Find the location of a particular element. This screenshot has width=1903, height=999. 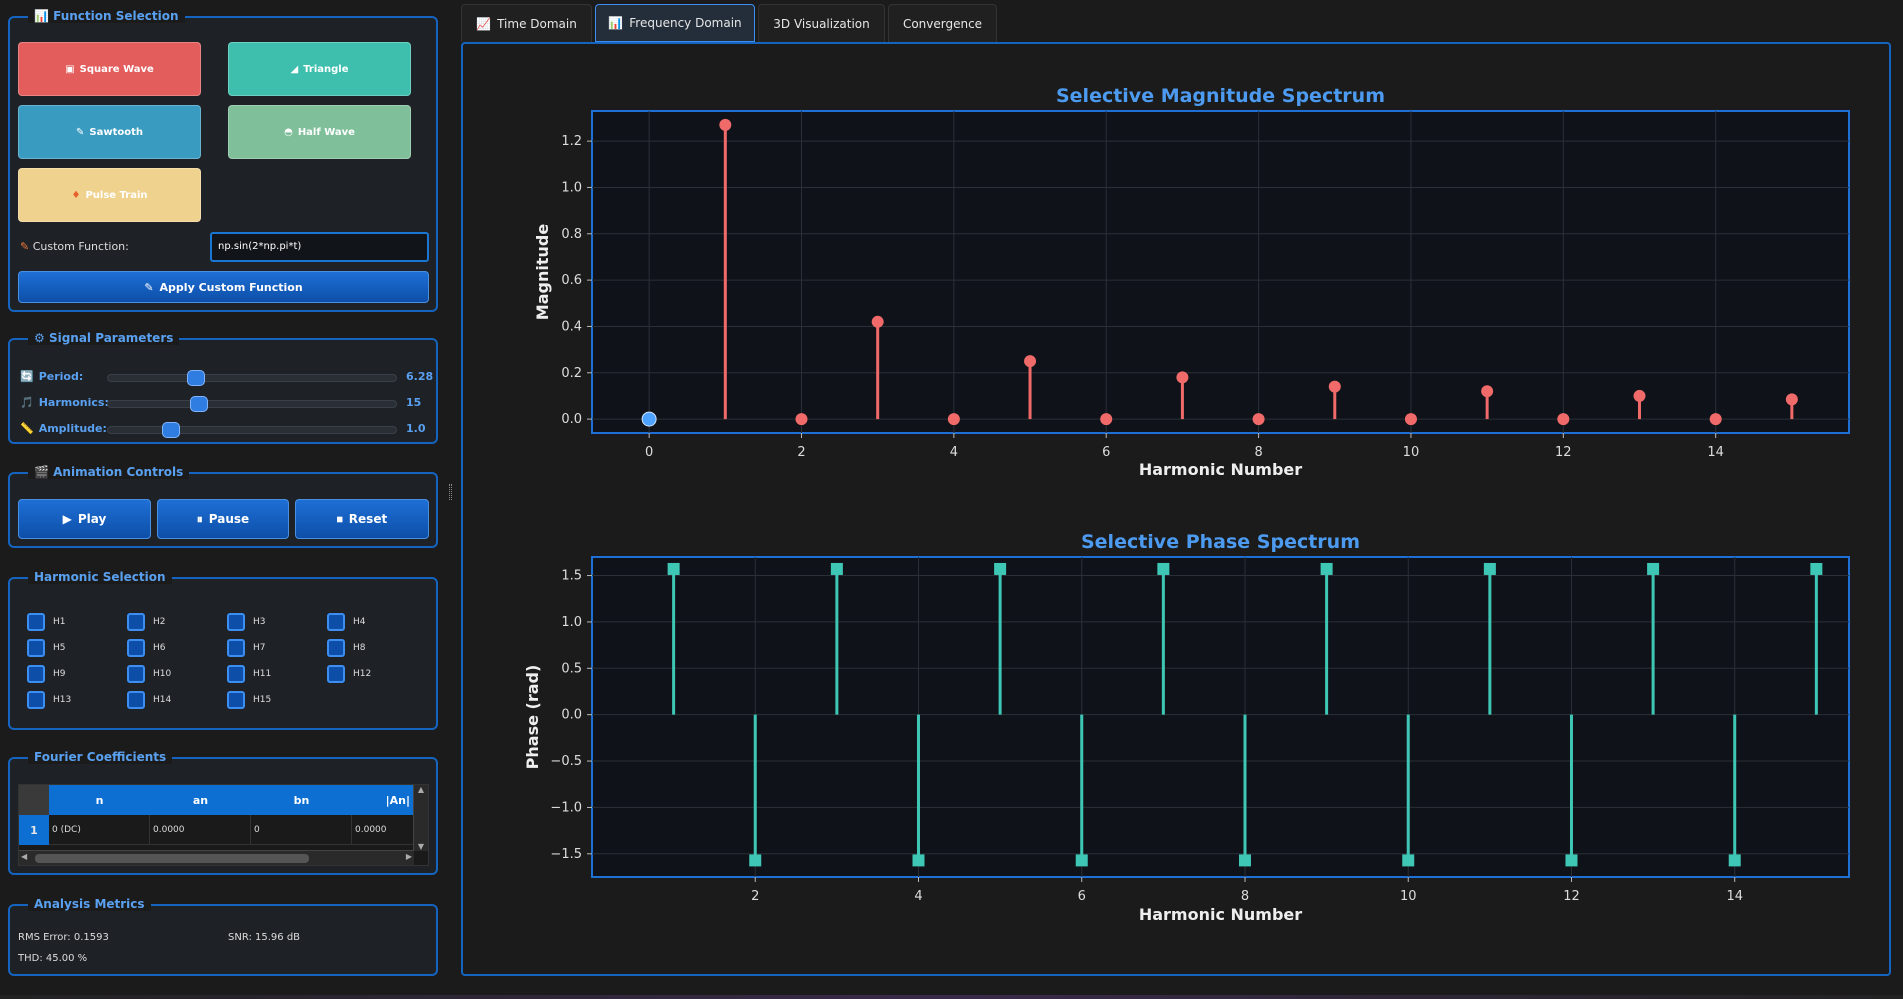

snr-text: SNR: 15.96 dB is located at coordinates (264, 937).